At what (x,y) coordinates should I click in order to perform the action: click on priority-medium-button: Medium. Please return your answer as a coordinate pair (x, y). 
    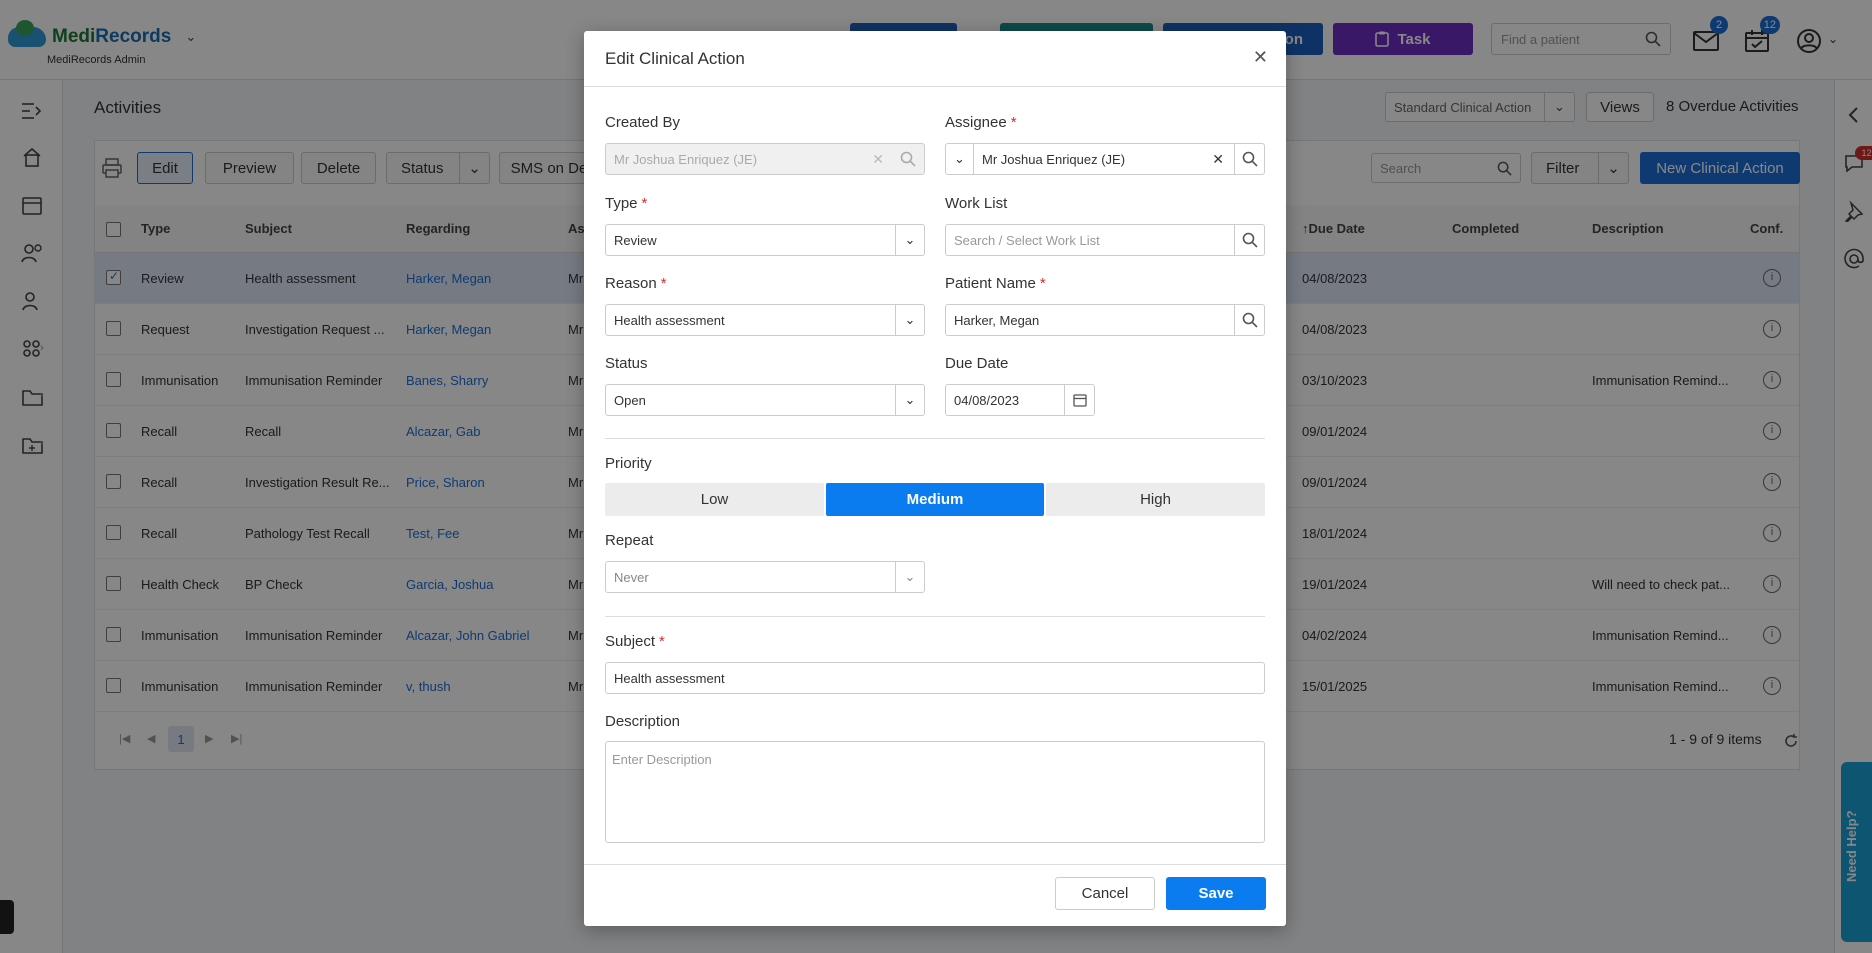
    Looking at the image, I should click on (935, 499).